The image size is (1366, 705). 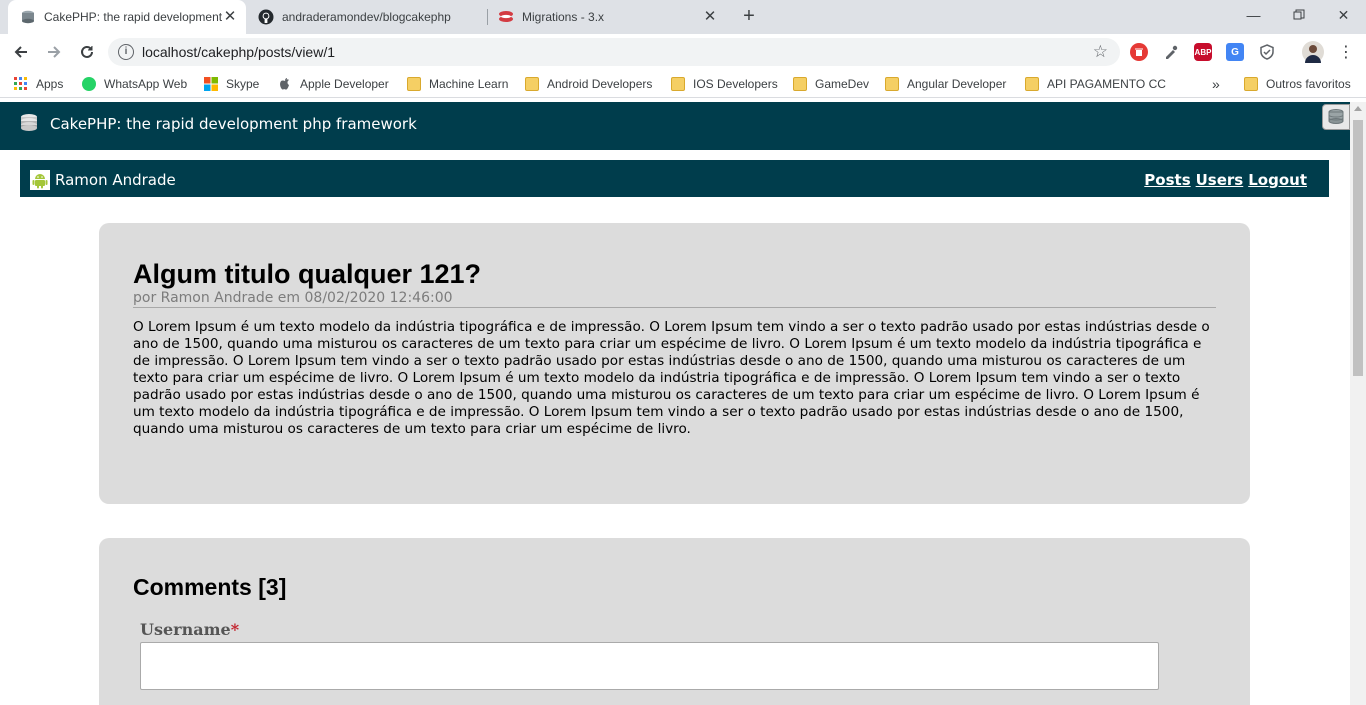 I want to click on minimize-button: —, so click(x=1253, y=15).